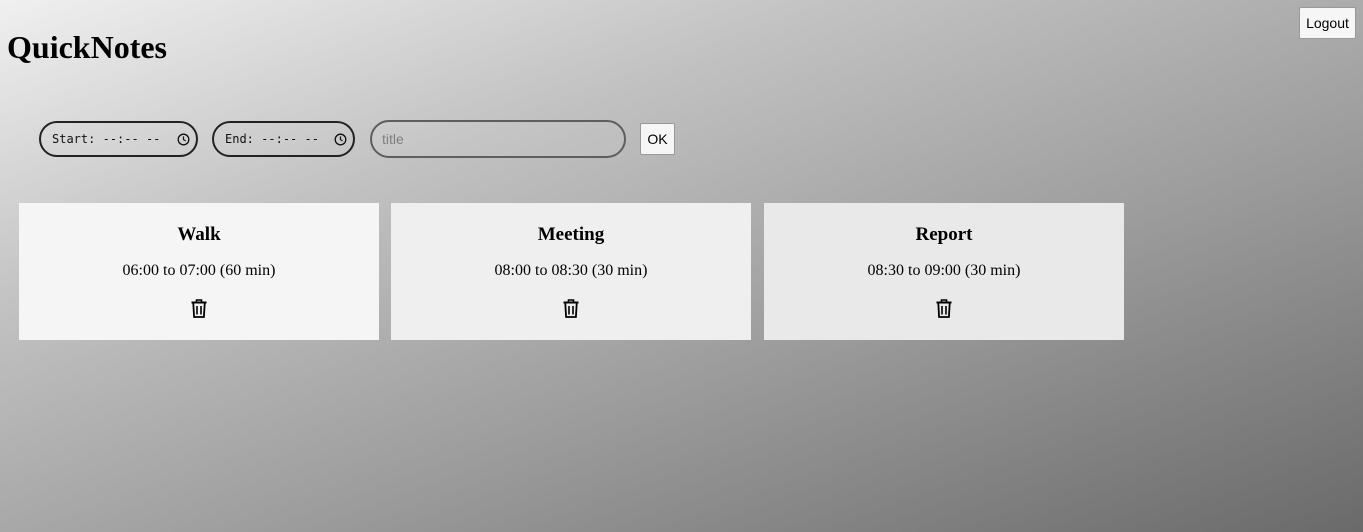 Image resolution: width=1363 pixels, height=532 pixels. Describe the element at coordinates (657, 139) in the screenshot. I see `ok-button: OK` at that location.